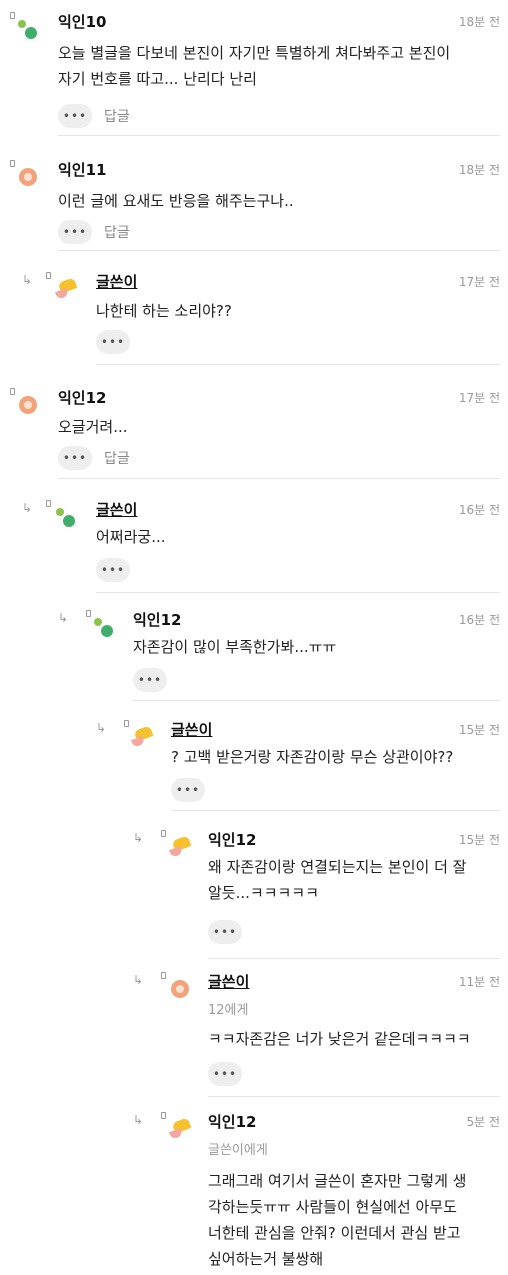 The width and height of the screenshot is (508, 1275). What do you see at coordinates (238, 1150) in the screenshot?
I see `mention-target: 글쓴이에게` at bounding box center [238, 1150].